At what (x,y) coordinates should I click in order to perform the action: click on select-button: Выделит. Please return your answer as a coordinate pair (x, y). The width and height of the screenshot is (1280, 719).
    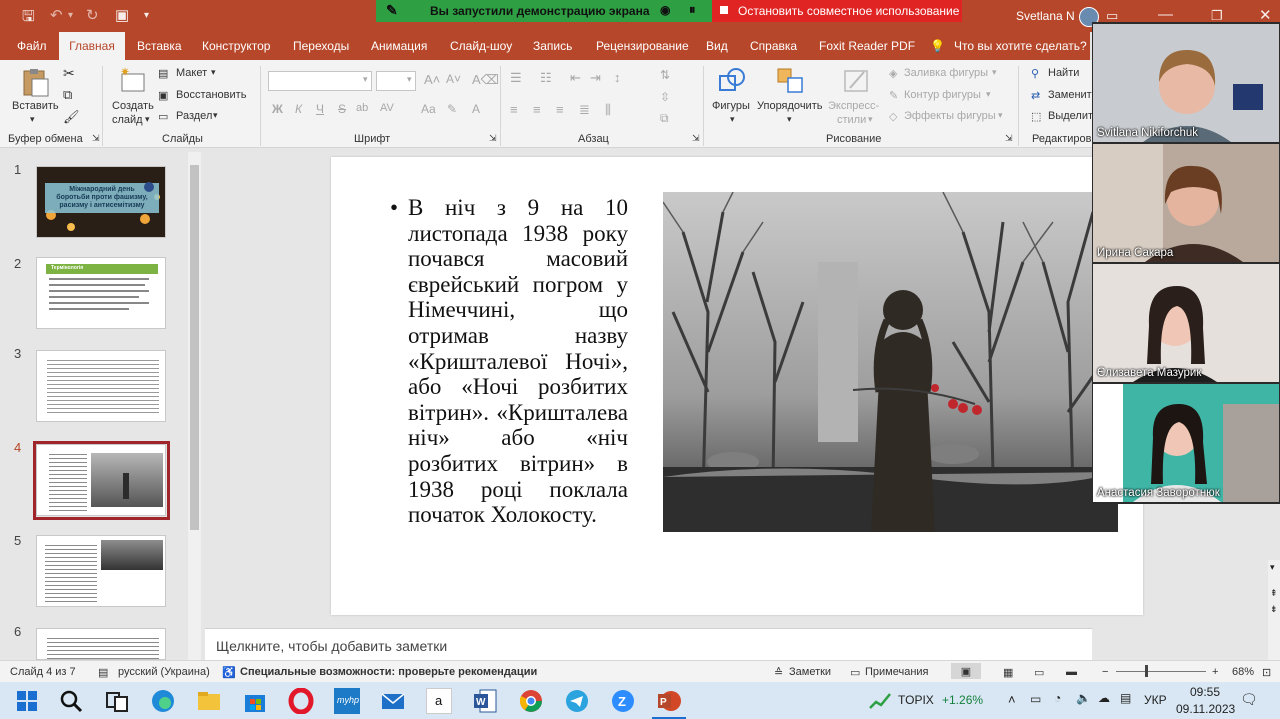
    Looking at the image, I should click on (1070, 116).